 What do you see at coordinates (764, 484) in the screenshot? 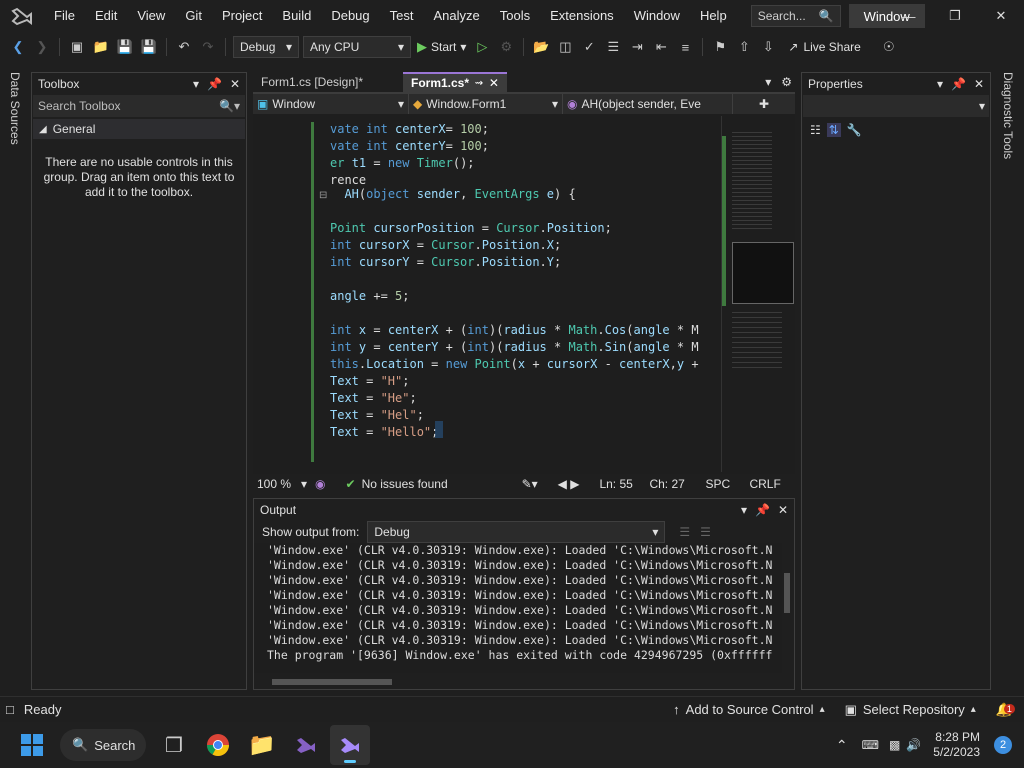
I see `line-ending: CRLF` at bounding box center [764, 484].